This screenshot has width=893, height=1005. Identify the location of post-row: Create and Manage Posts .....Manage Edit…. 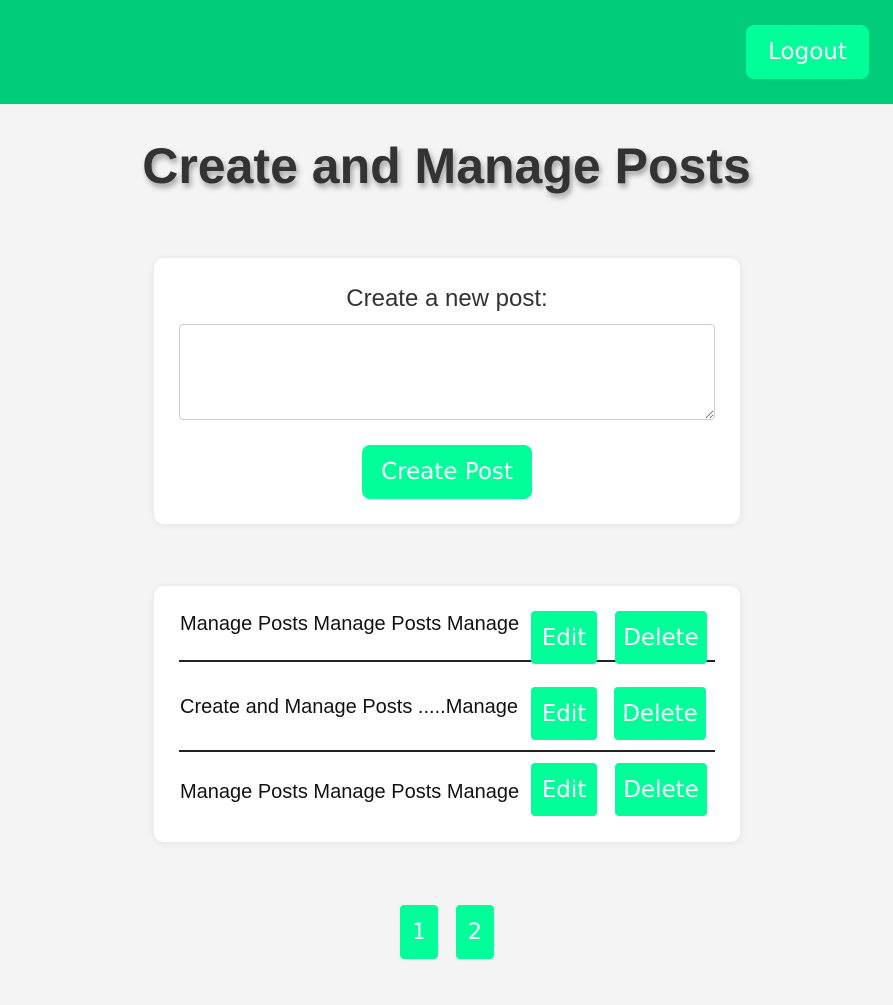
(447, 714).